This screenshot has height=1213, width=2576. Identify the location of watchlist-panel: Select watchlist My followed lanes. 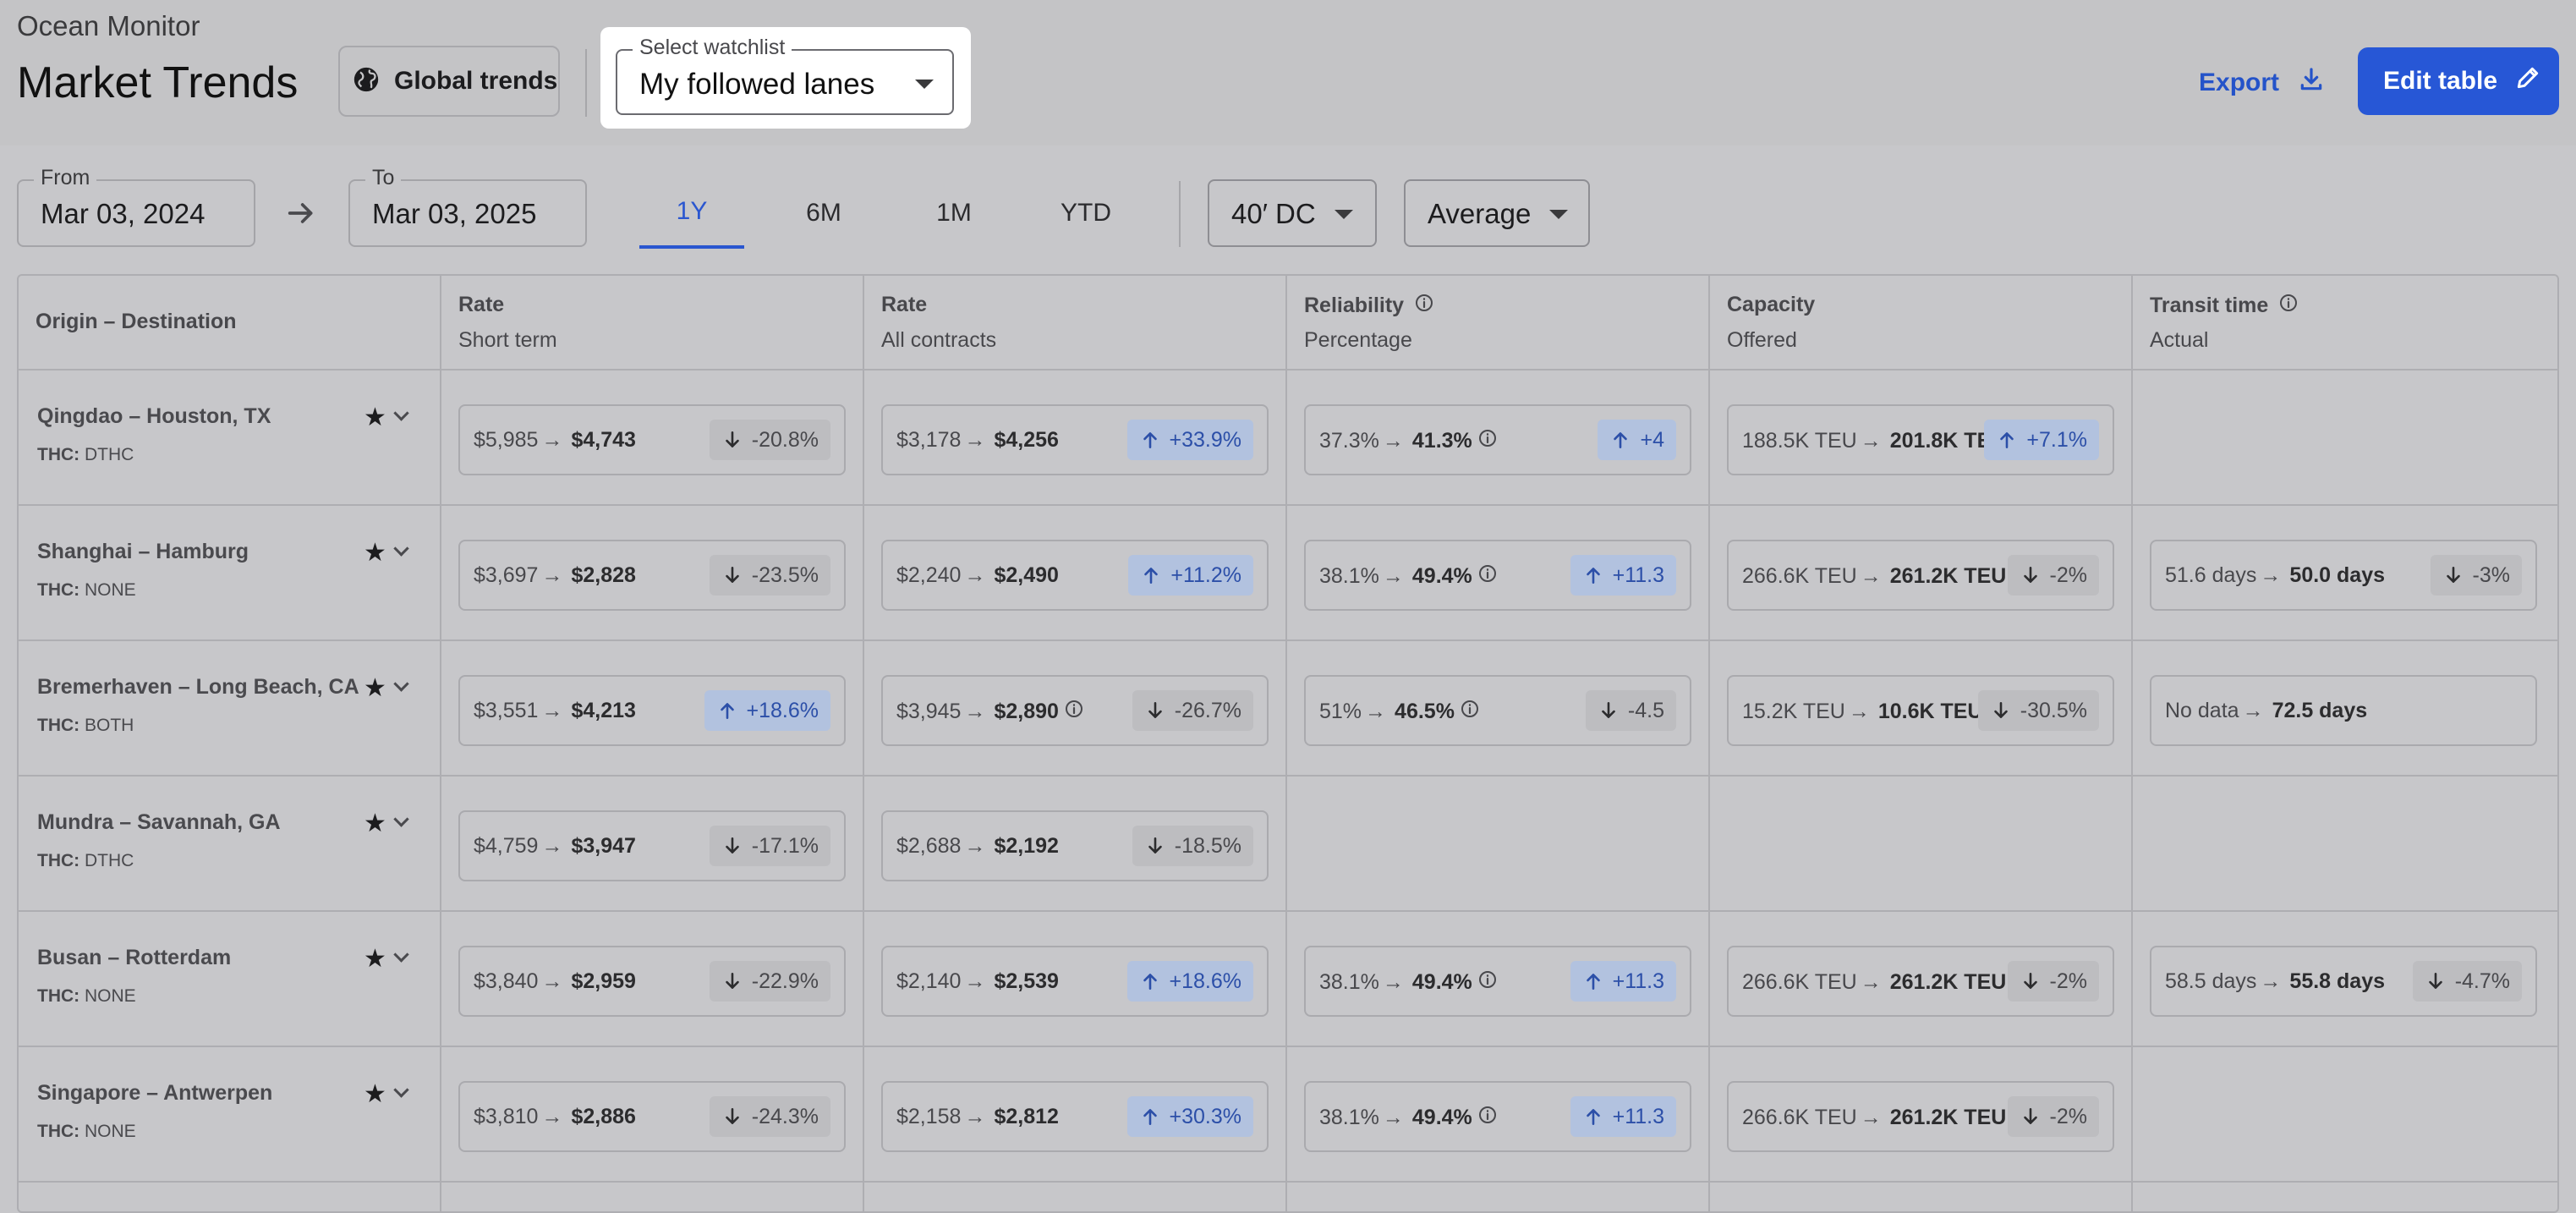
(785, 78).